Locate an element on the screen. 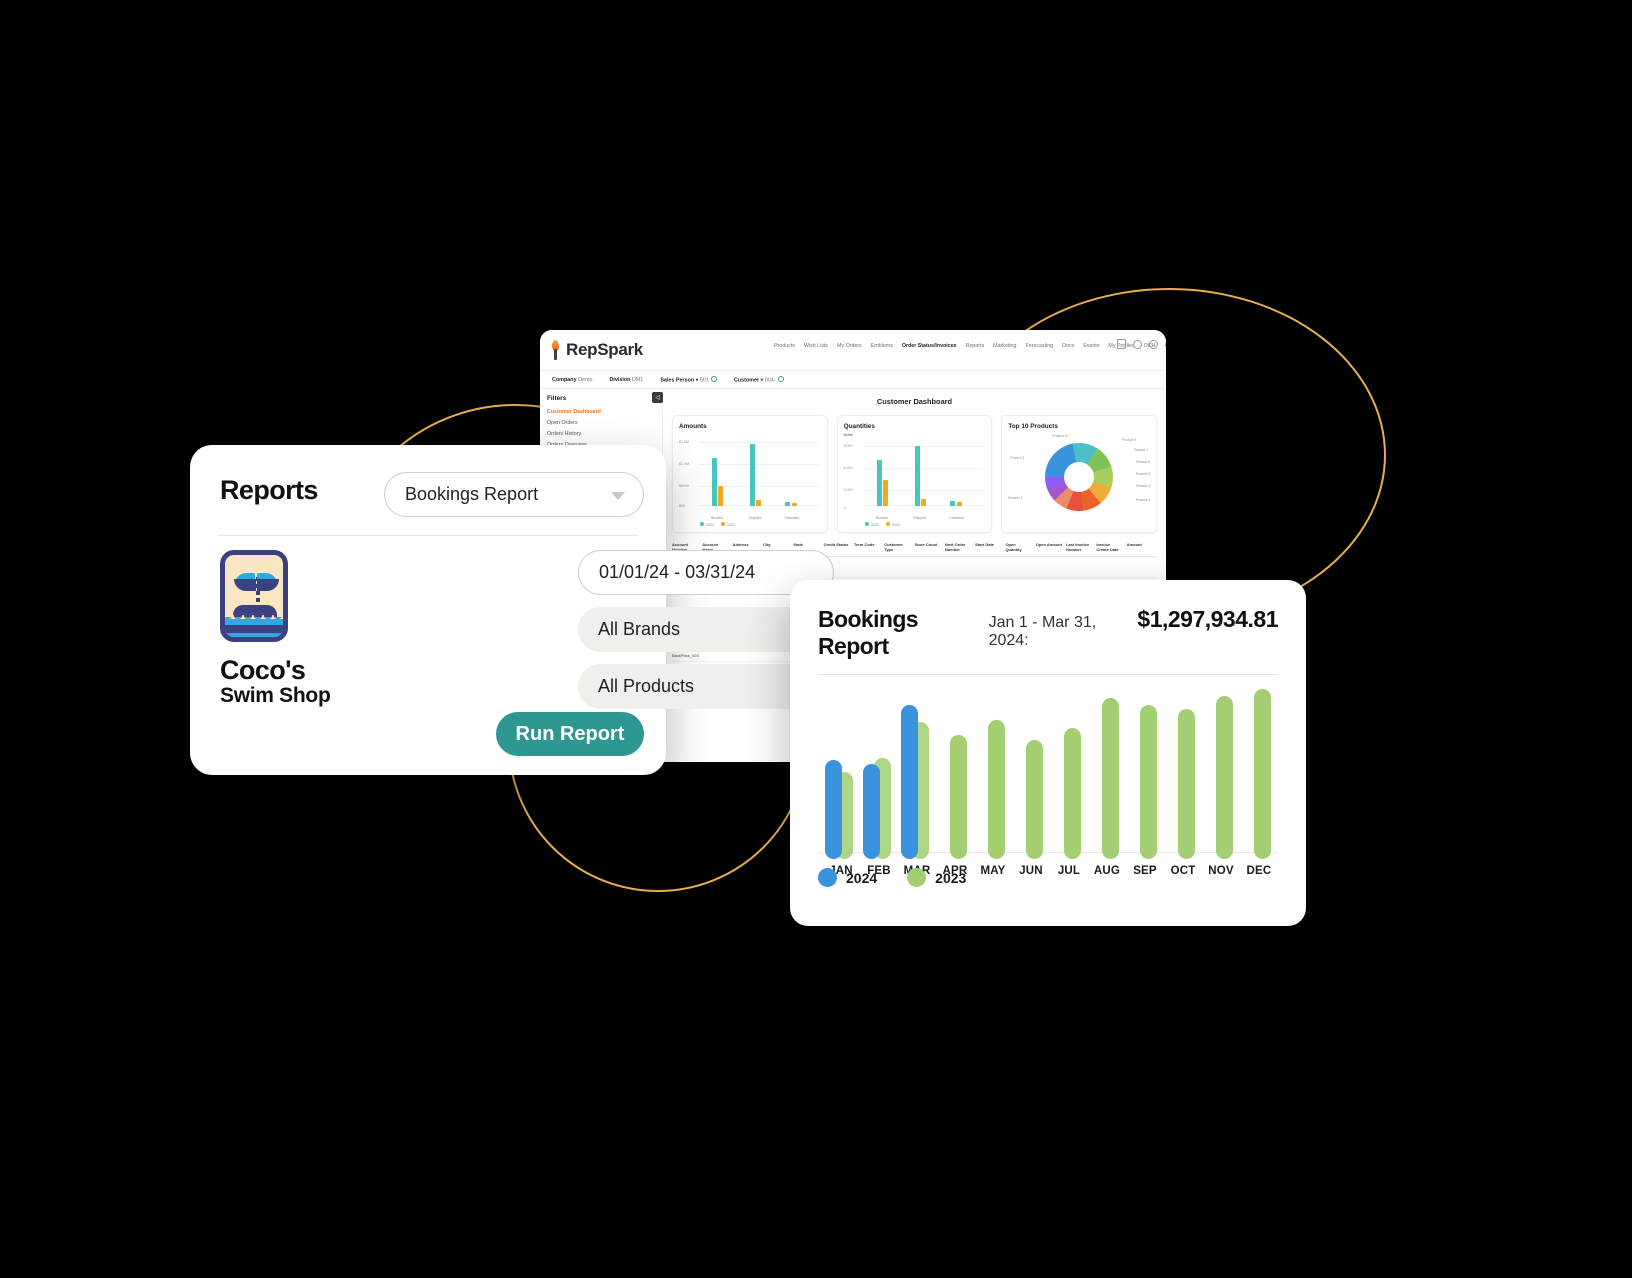  legend-item-2023: 2023 is located at coordinates (936, 877).